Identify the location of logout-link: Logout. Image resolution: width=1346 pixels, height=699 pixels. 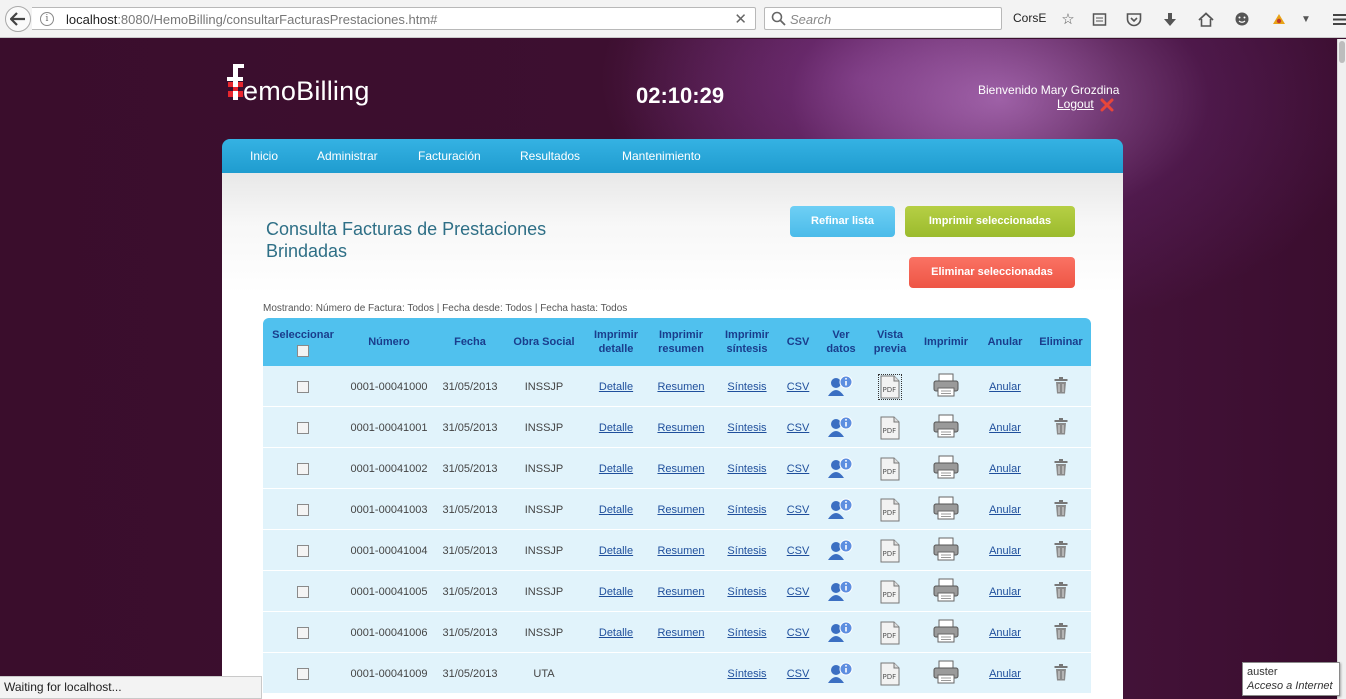
(1075, 104).